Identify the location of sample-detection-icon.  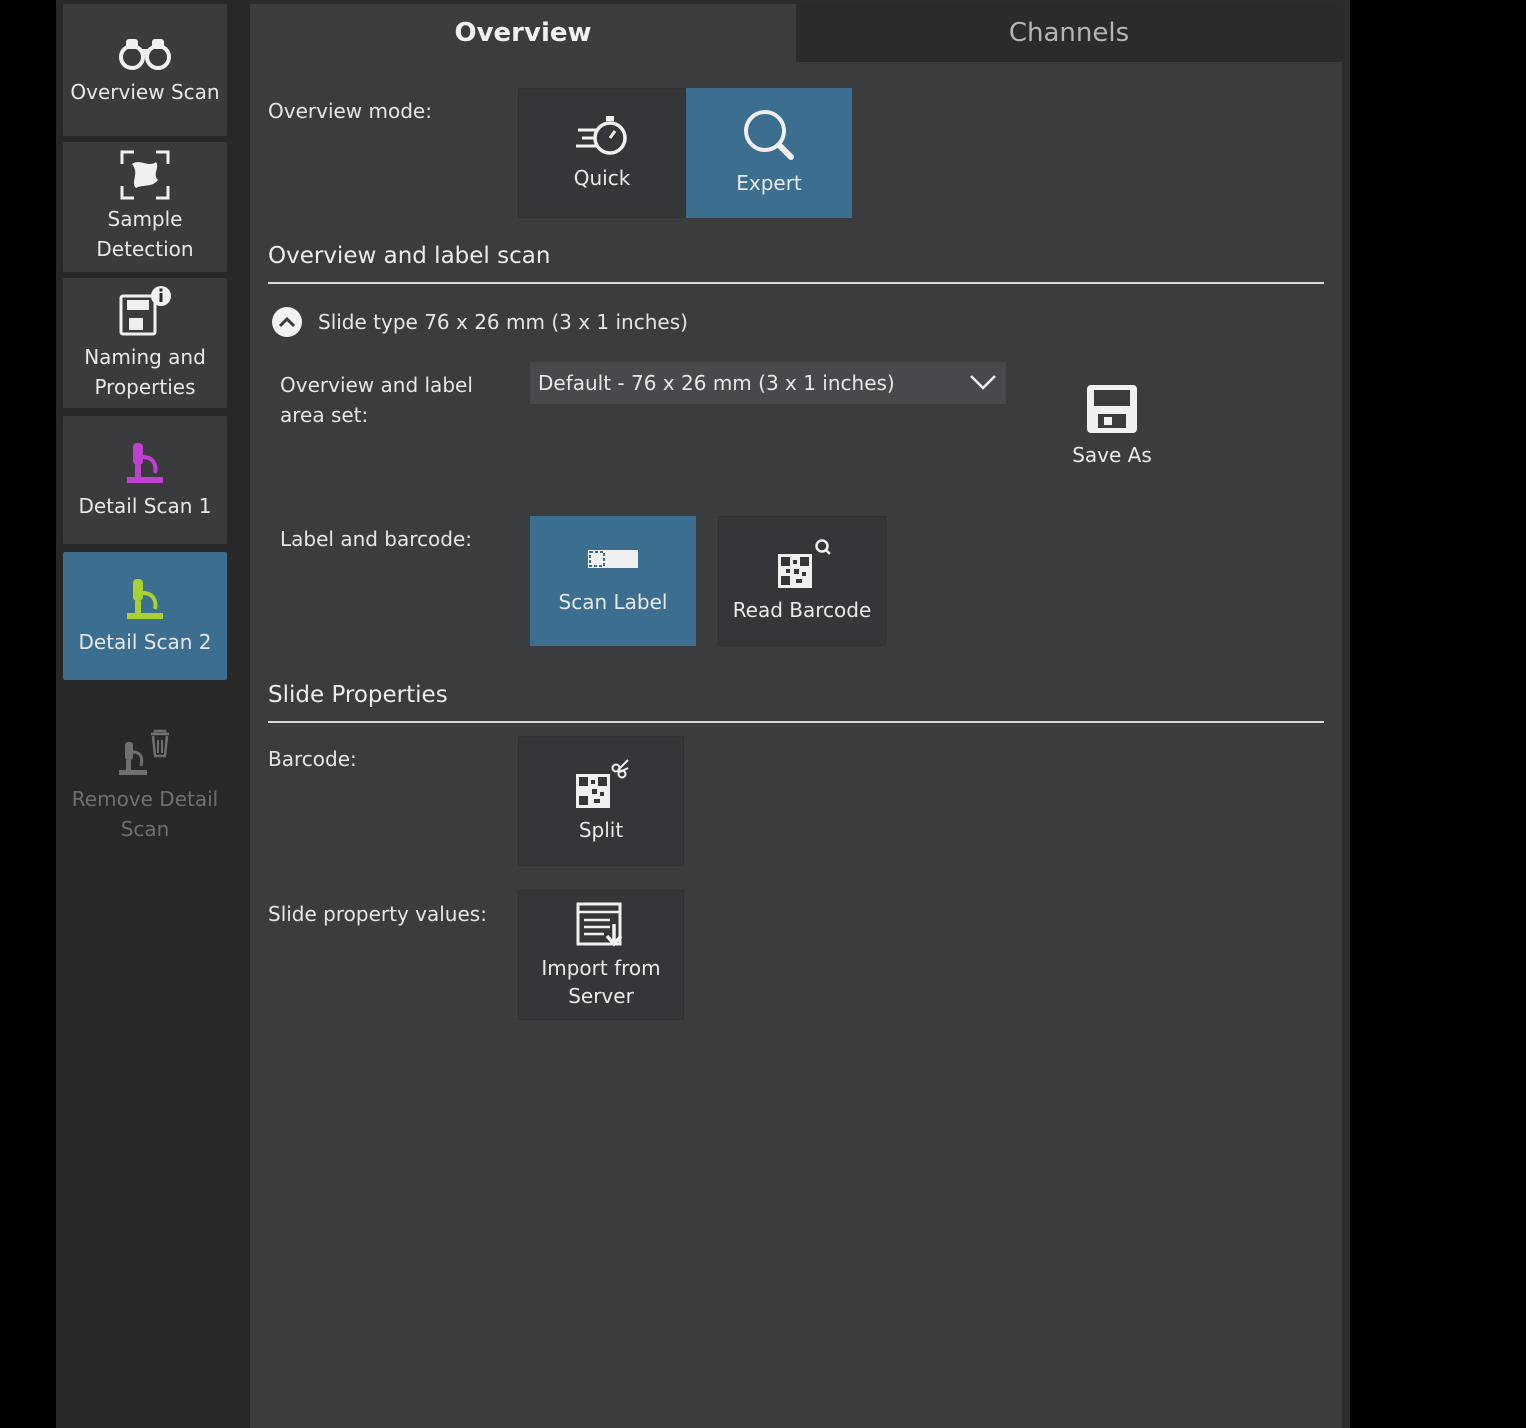
(145, 177).